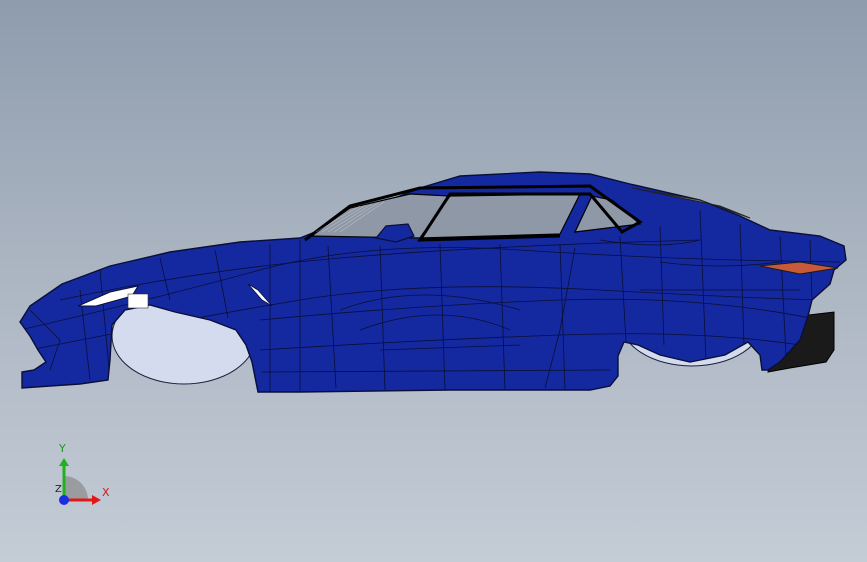  I want to click on x-axis-arrowhead, so click(96, 500).